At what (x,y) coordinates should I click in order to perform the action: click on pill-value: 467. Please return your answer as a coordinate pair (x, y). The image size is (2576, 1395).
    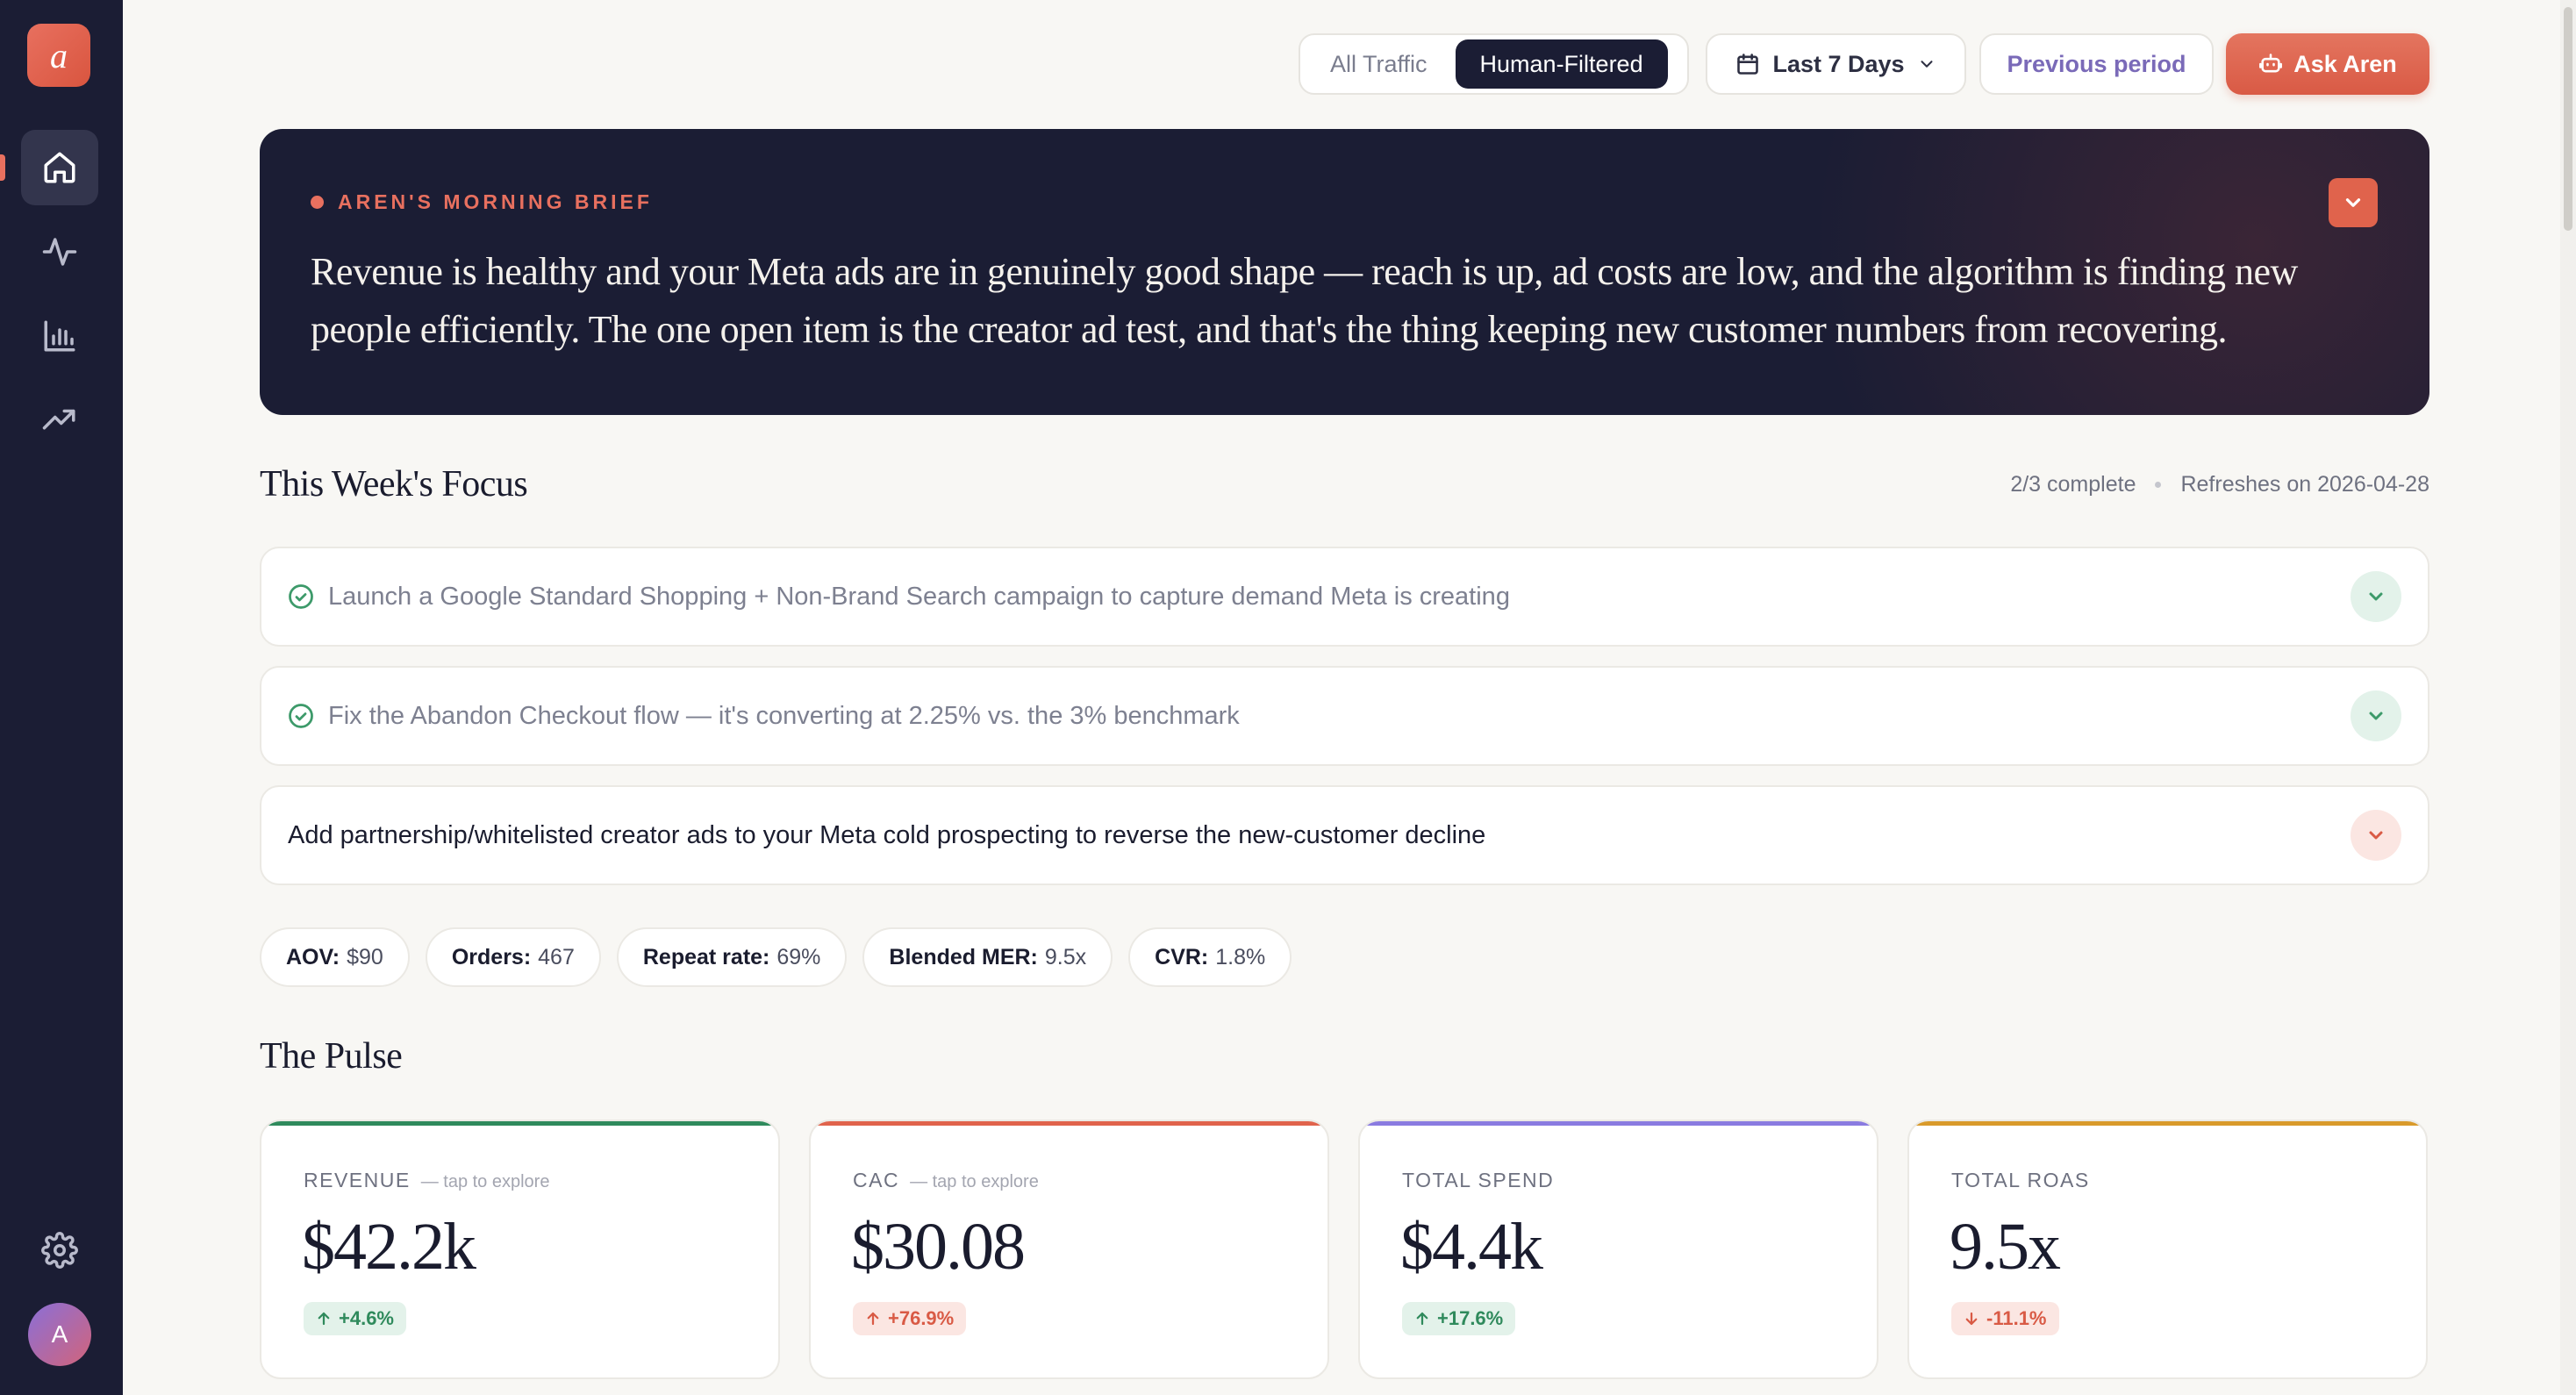
    Looking at the image, I should click on (556, 957).